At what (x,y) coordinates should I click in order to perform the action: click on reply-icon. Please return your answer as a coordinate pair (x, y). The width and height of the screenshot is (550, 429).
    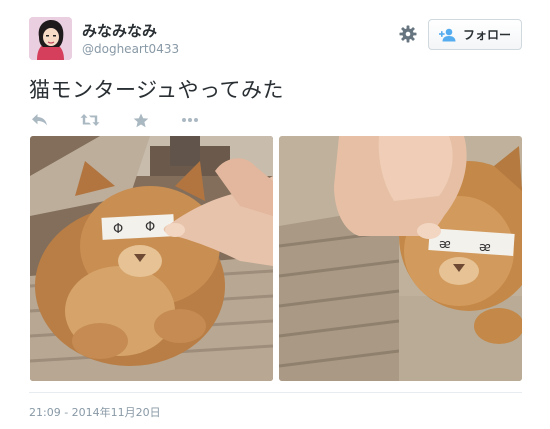
    Looking at the image, I should click on (39, 120).